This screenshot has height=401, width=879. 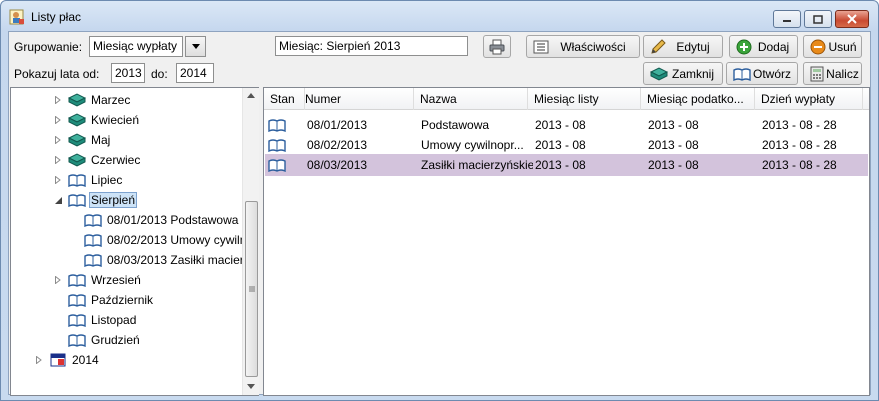 I want to click on tree-scrollbar, so click(x=250, y=241).